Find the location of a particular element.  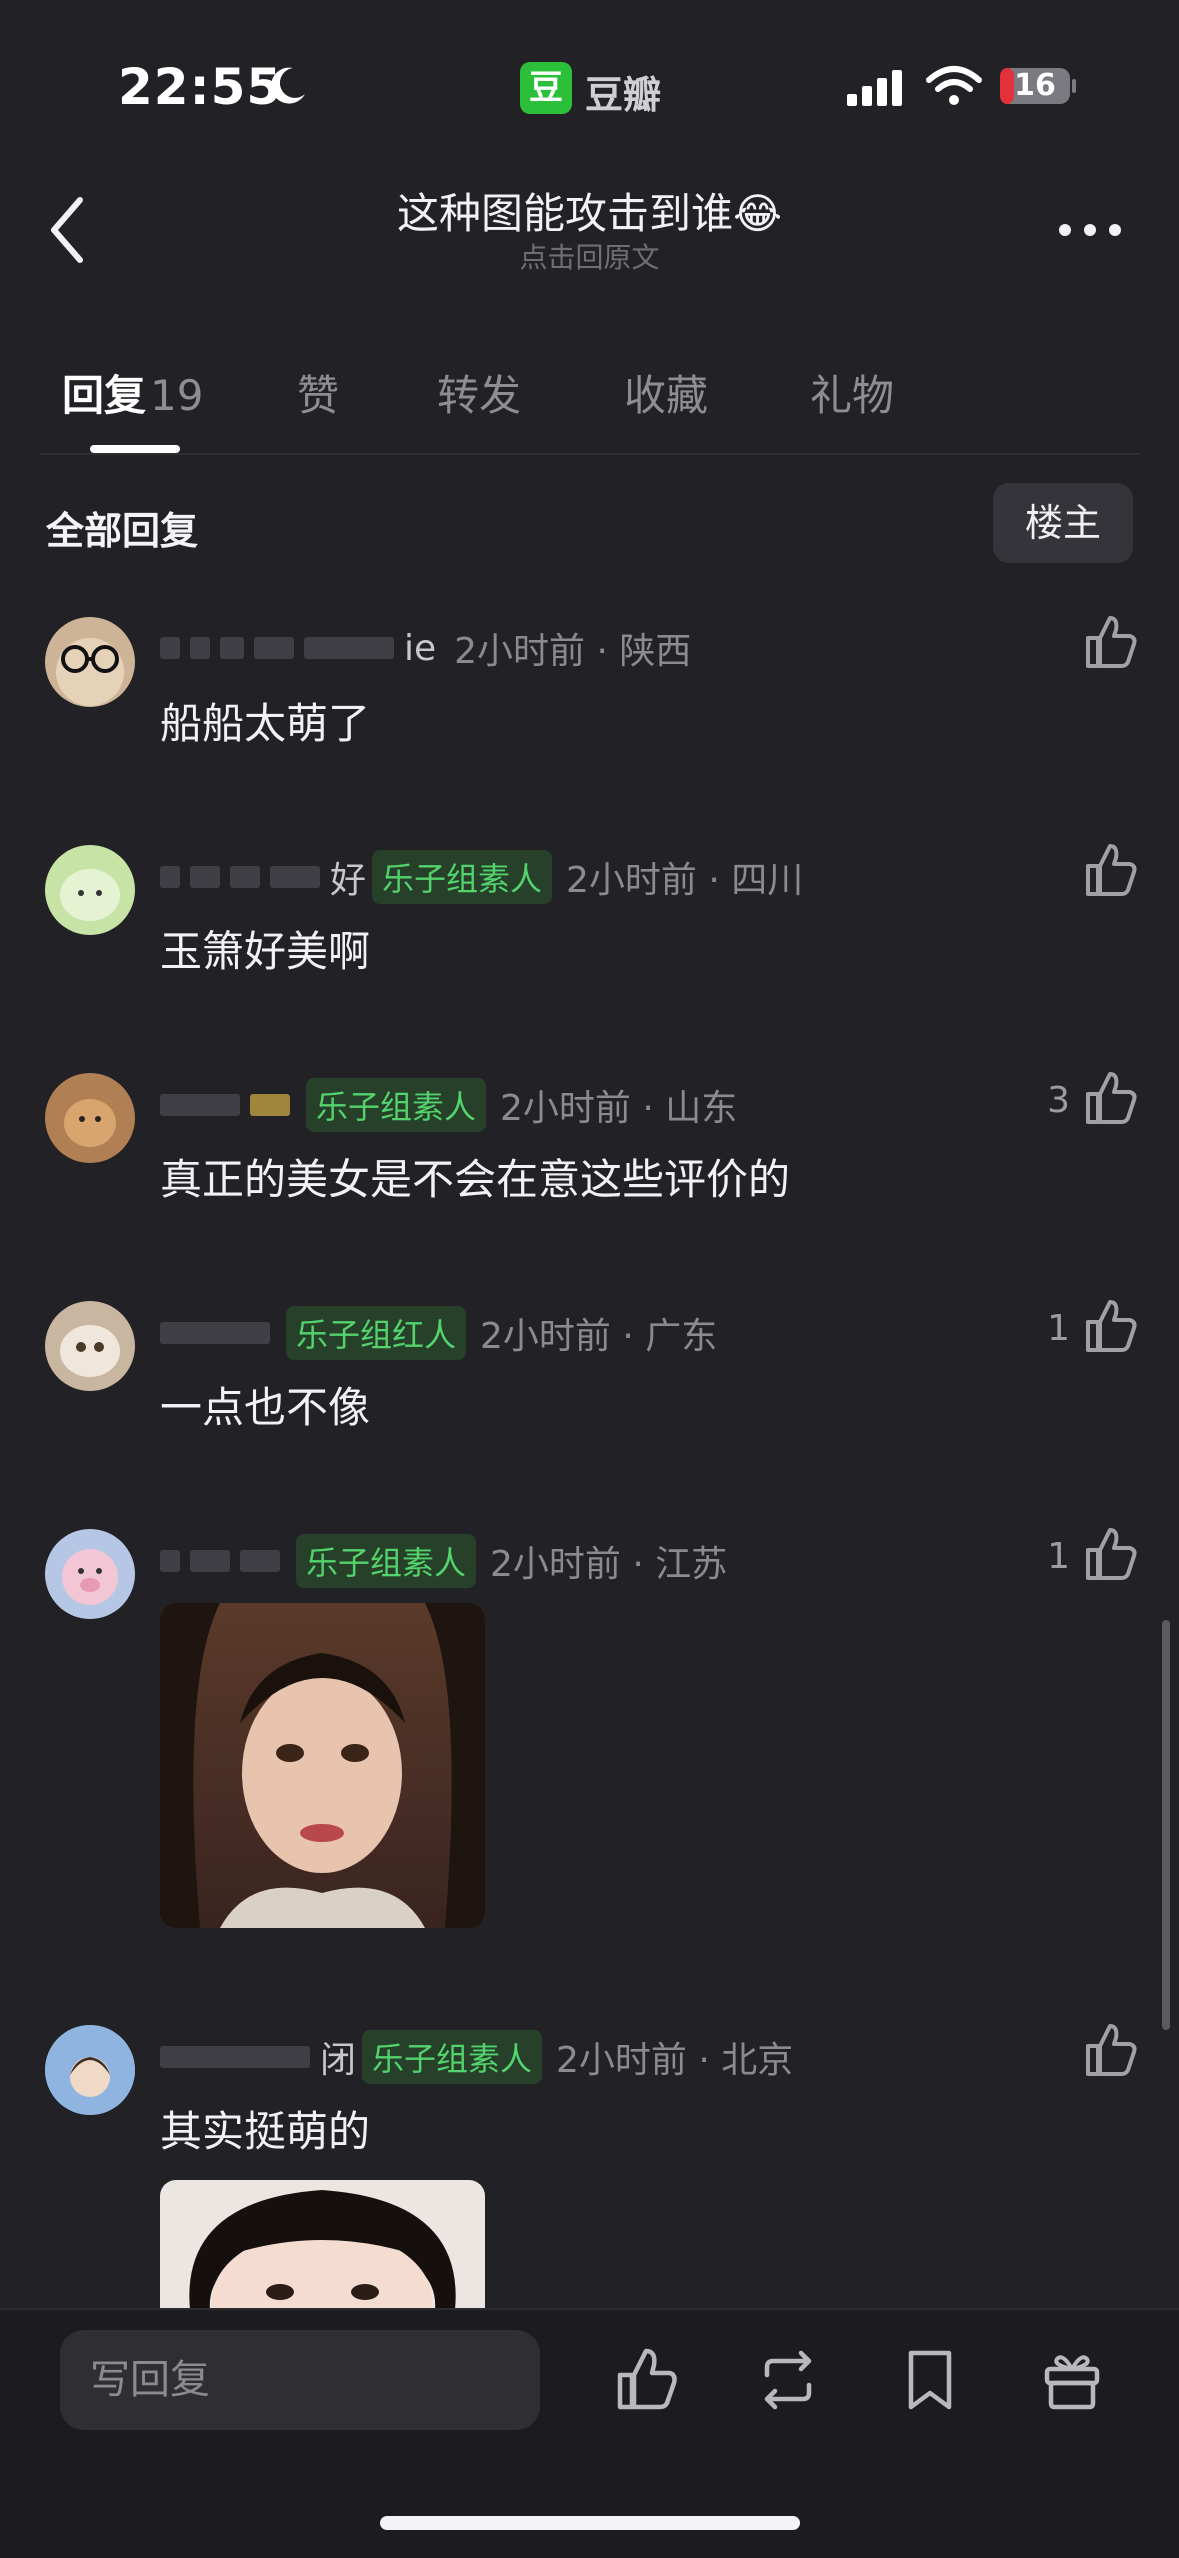

tab-gifts: 礼物 is located at coordinates (852, 392).